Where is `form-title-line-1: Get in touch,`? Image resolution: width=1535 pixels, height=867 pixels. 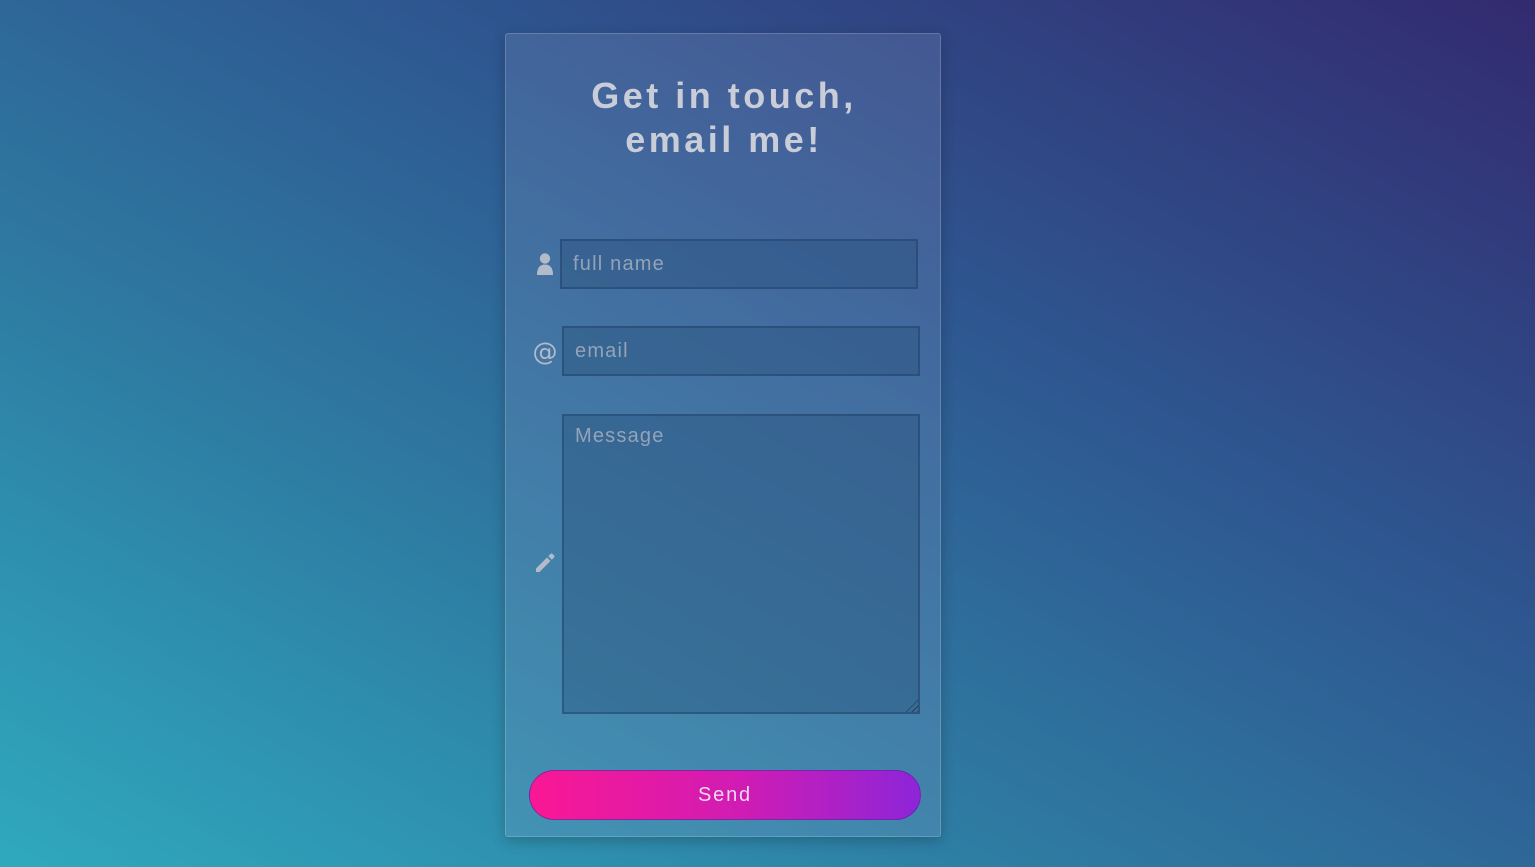 form-title-line-1: Get in touch, is located at coordinates (724, 95).